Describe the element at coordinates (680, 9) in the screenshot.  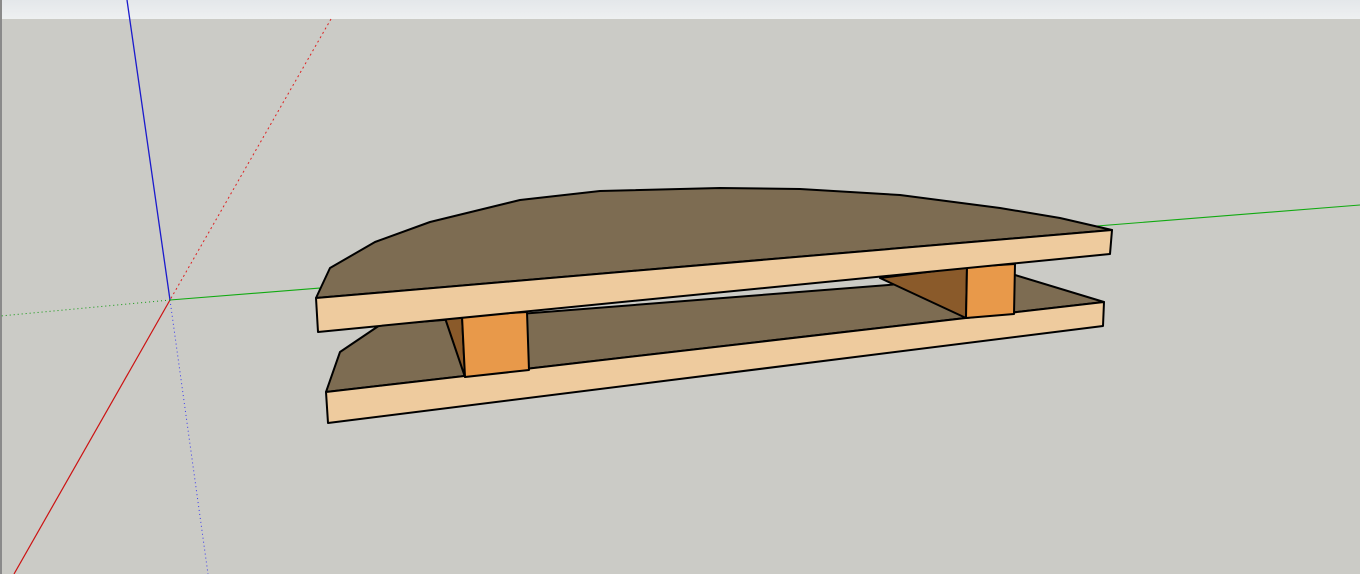
I see `sky` at that location.